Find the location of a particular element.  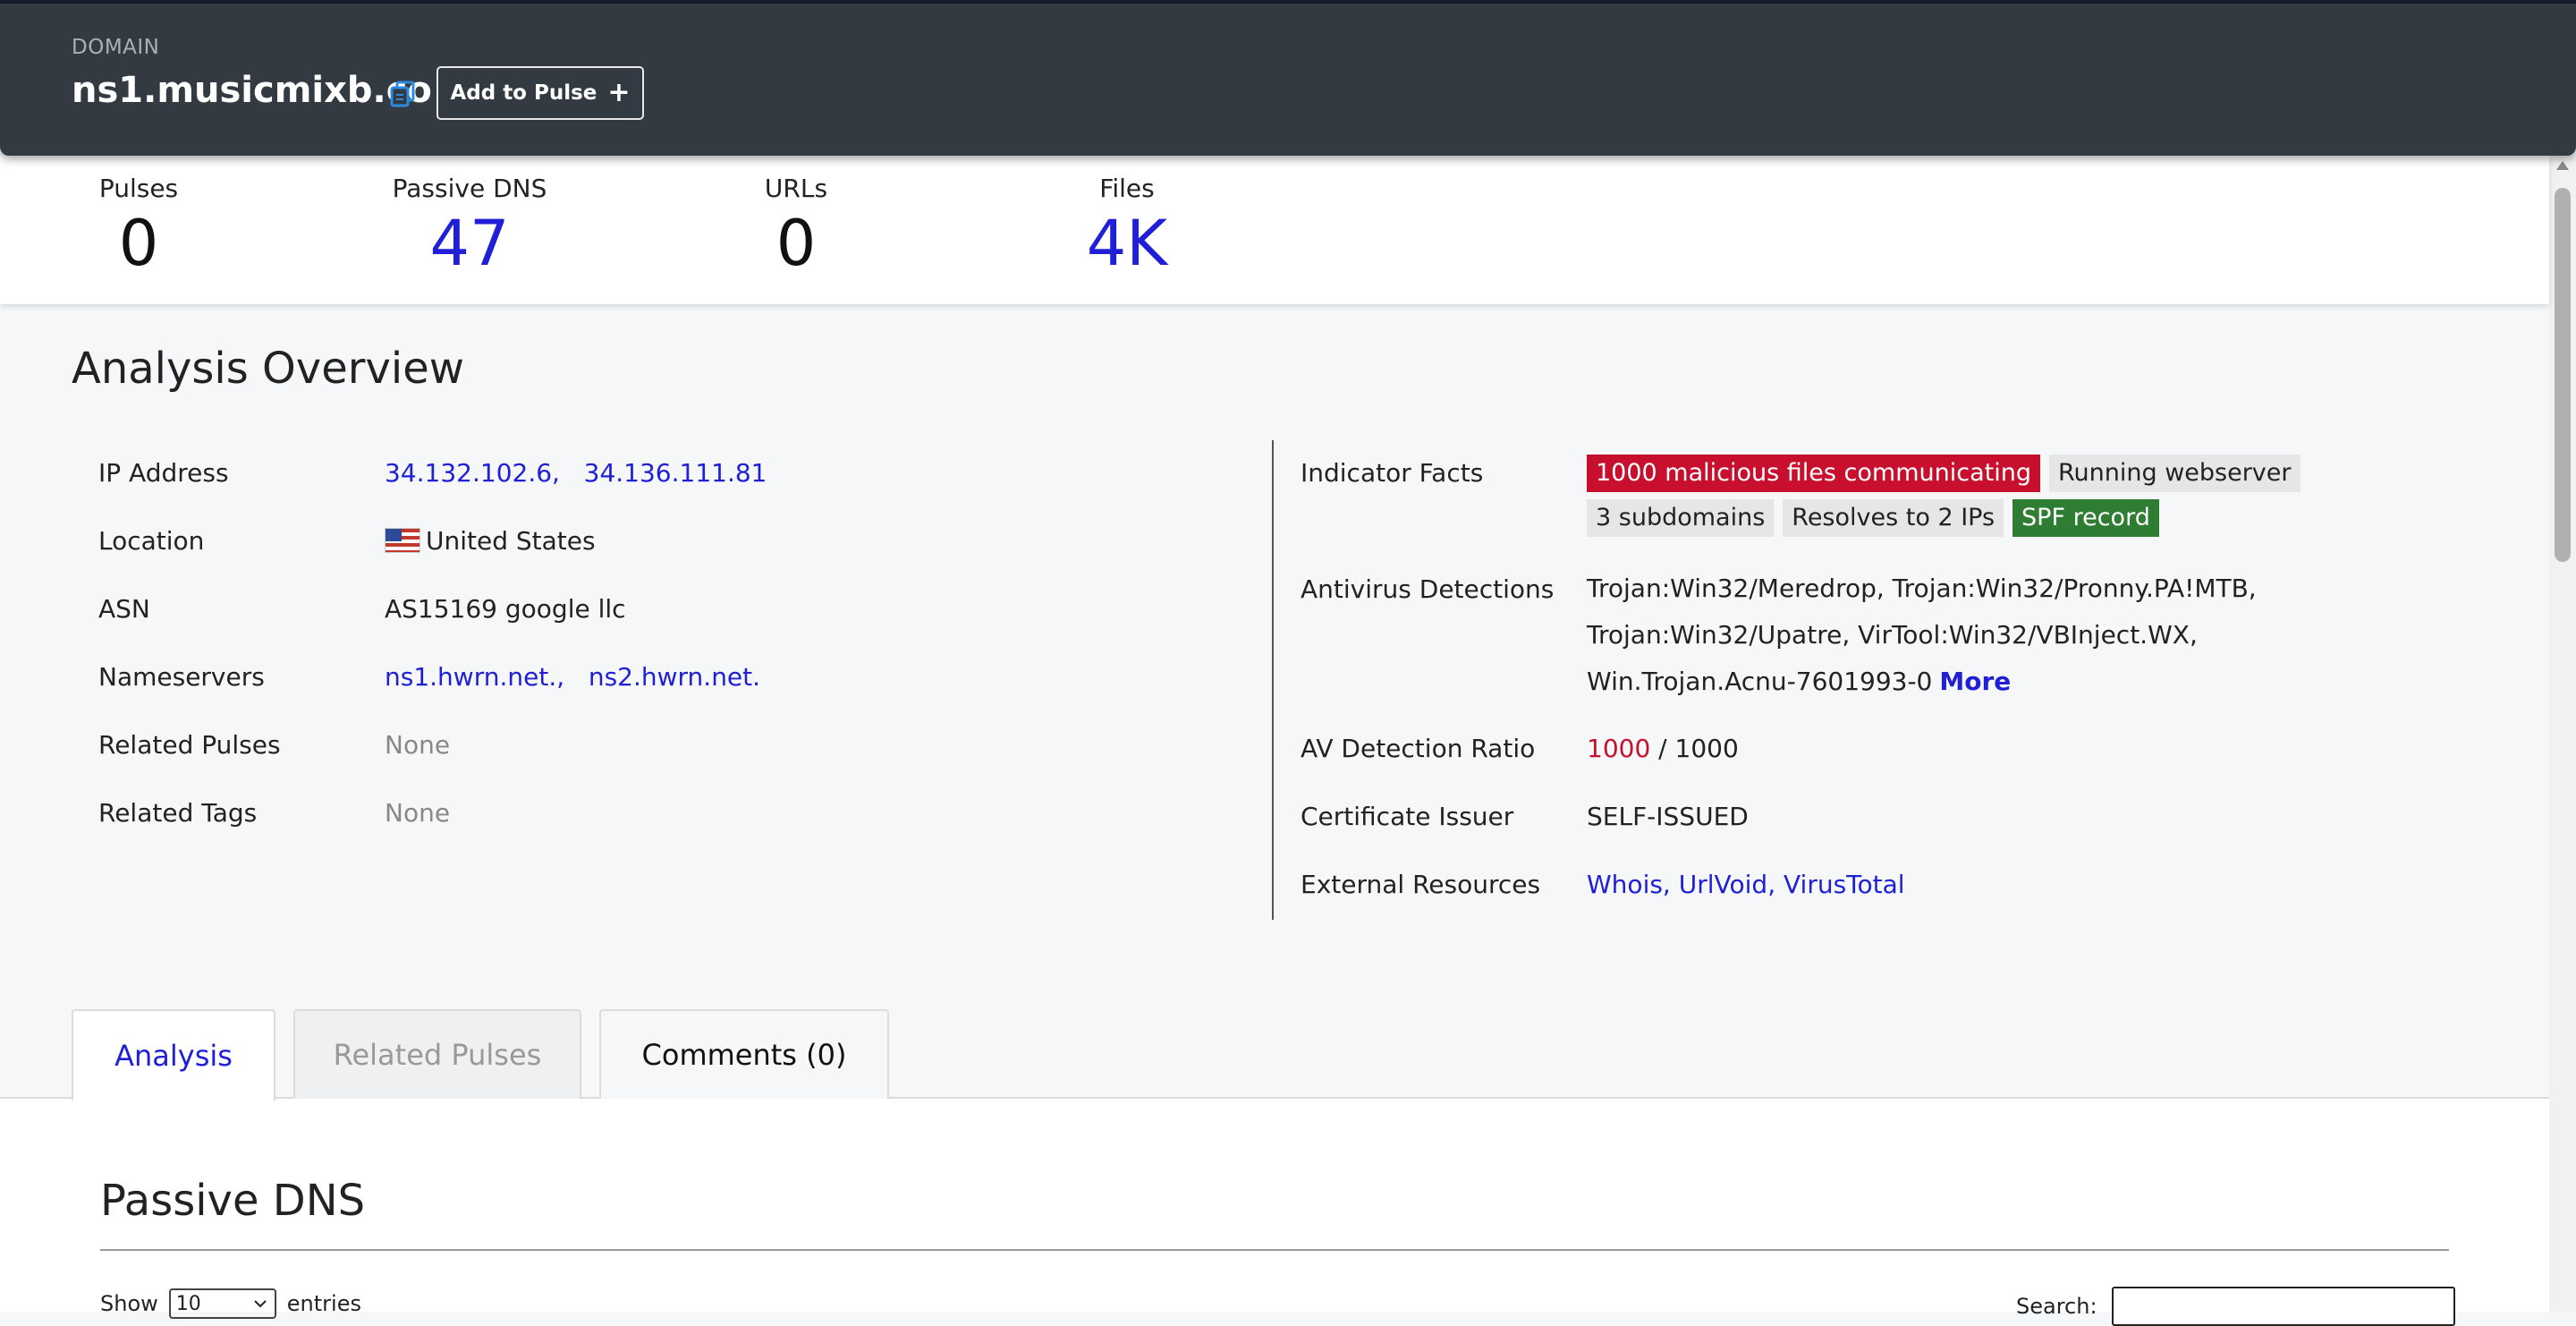

entries-control: Show 10 entries is located at coordinates (230, 1304).